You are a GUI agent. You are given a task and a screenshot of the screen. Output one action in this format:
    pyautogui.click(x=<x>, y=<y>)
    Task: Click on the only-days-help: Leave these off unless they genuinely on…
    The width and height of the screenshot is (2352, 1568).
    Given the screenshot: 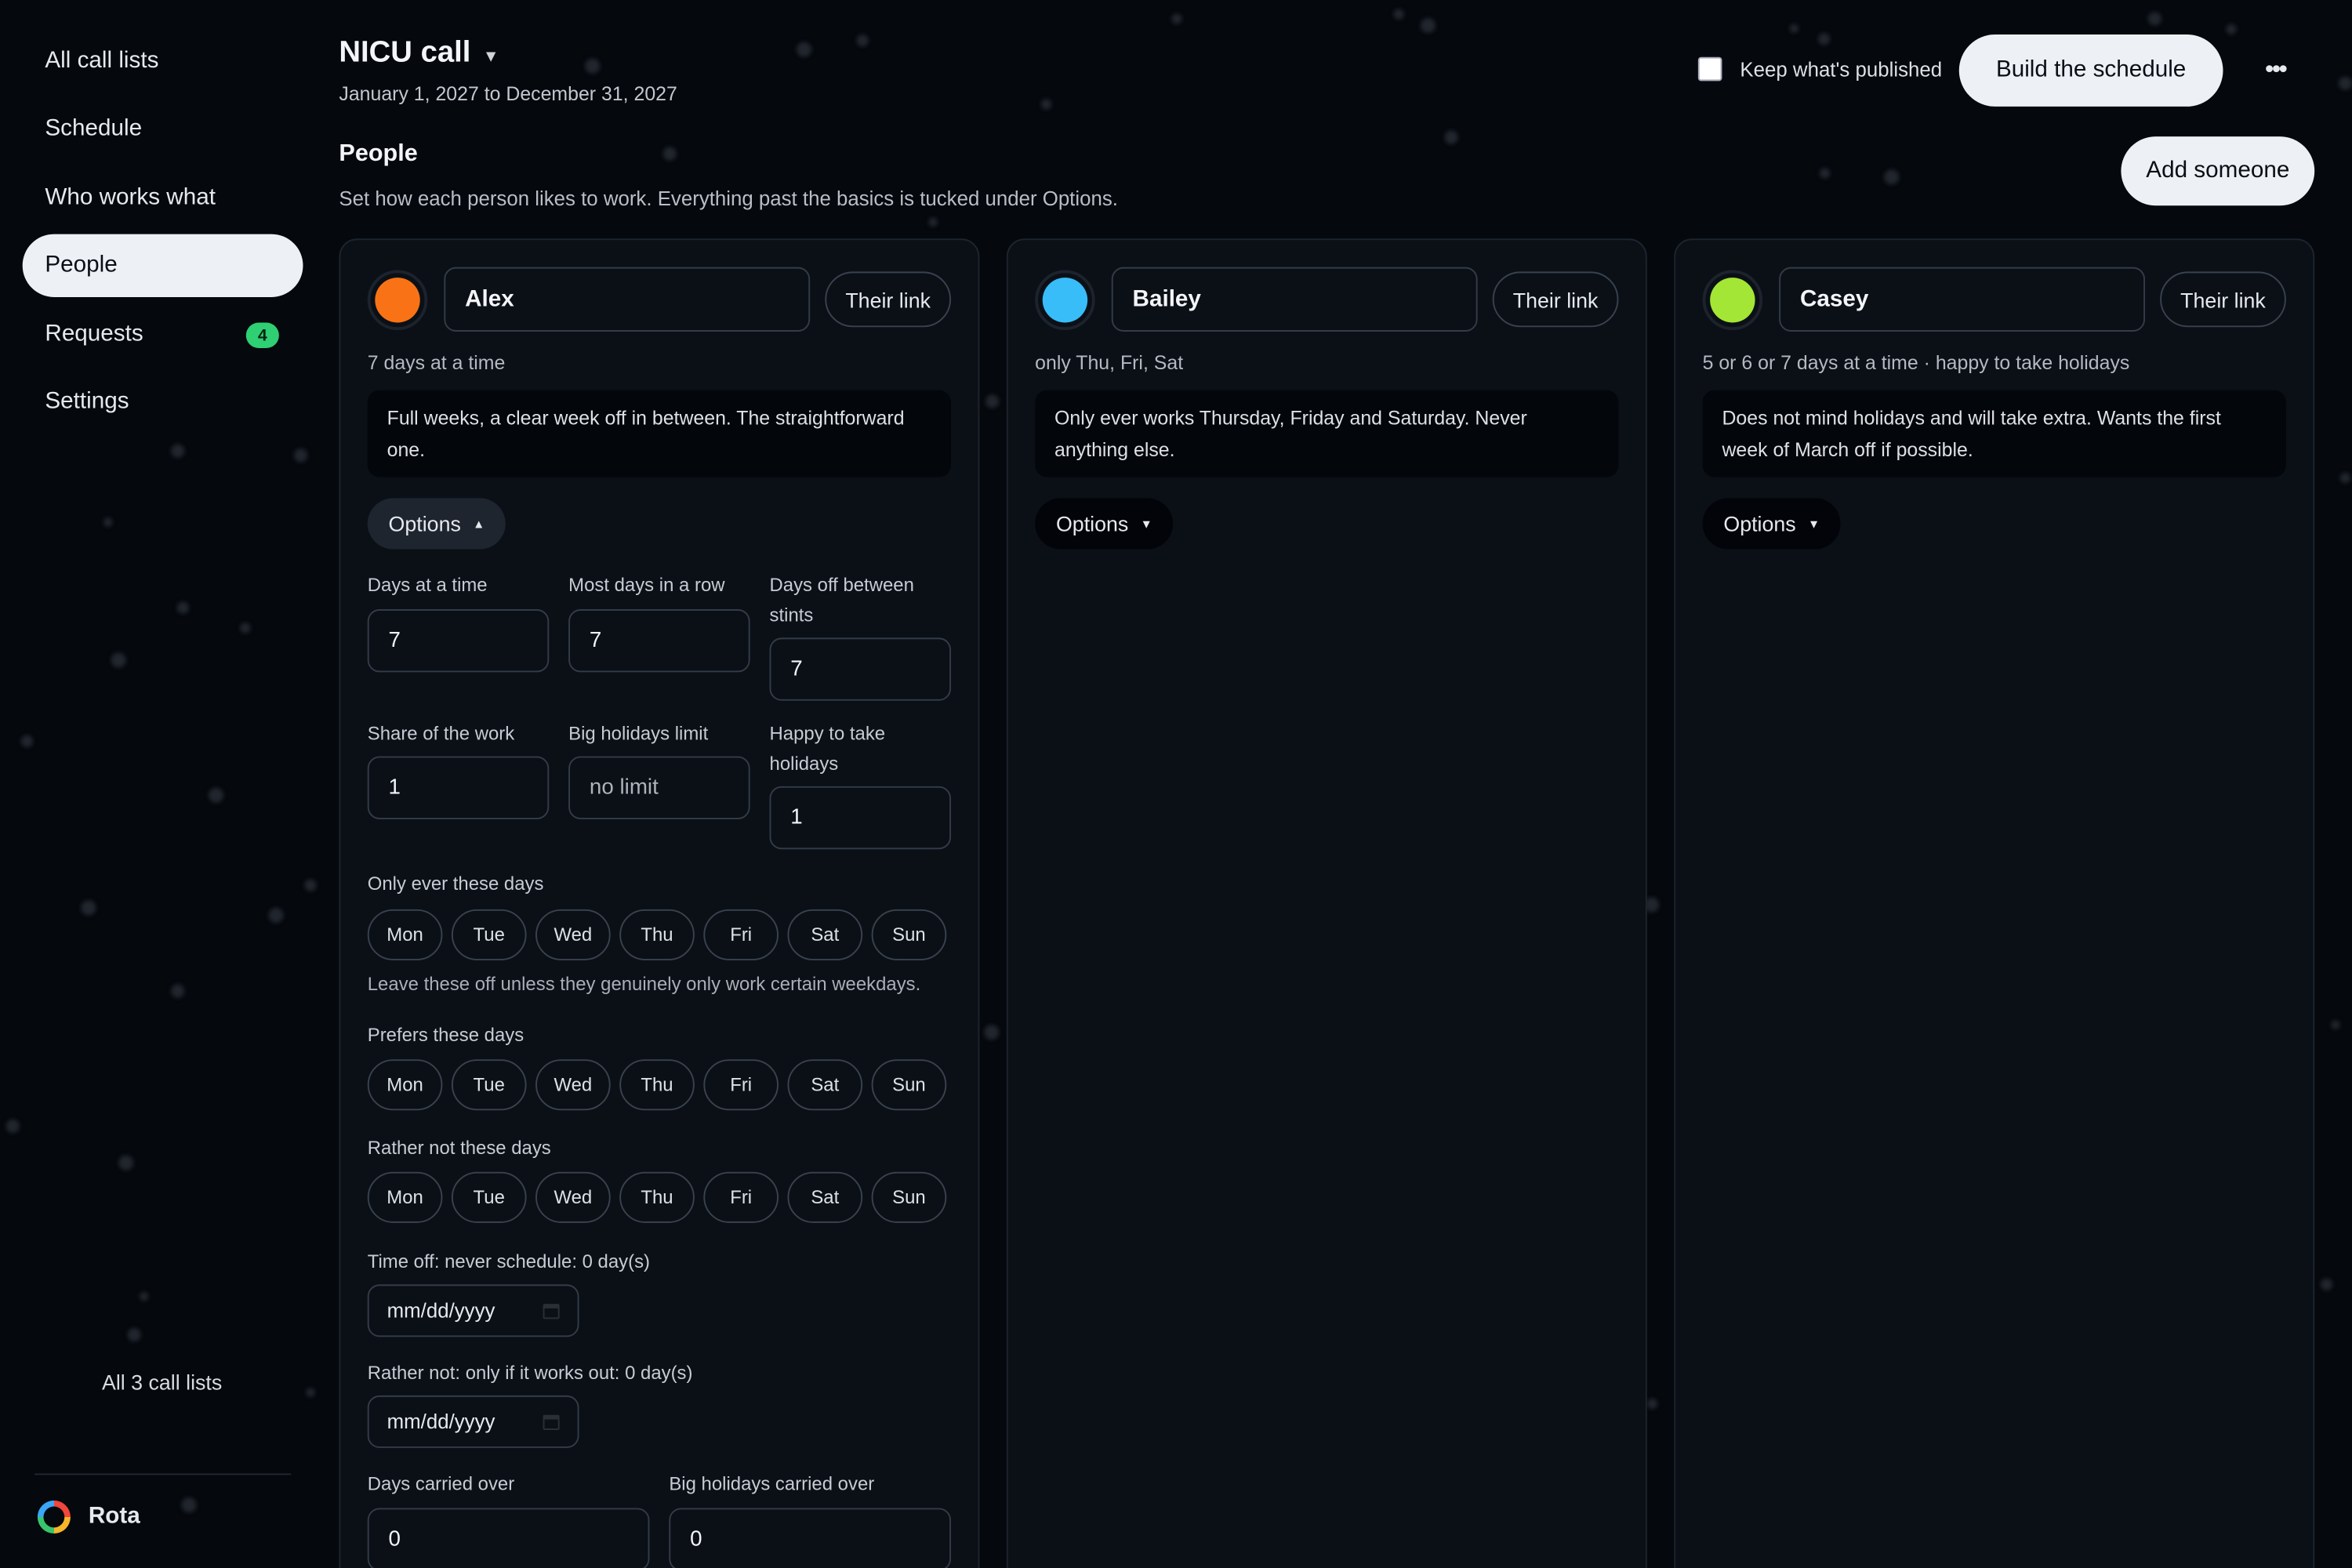 What is the action you would take?
    pyautogui.click(x=644, y=984)
    